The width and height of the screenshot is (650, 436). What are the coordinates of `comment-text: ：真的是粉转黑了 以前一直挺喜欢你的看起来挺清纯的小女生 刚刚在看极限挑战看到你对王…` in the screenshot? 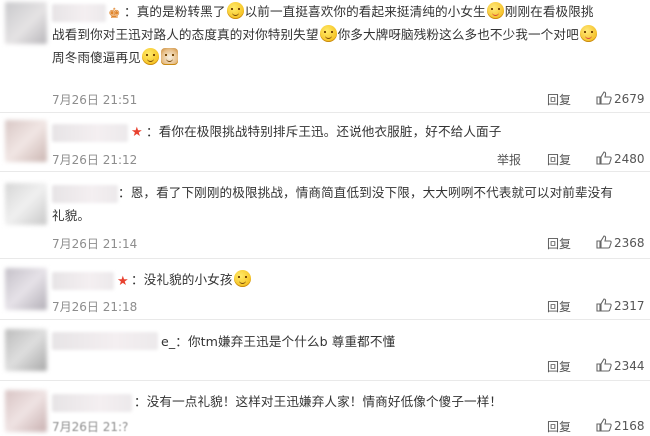 It's located at (345, 34).